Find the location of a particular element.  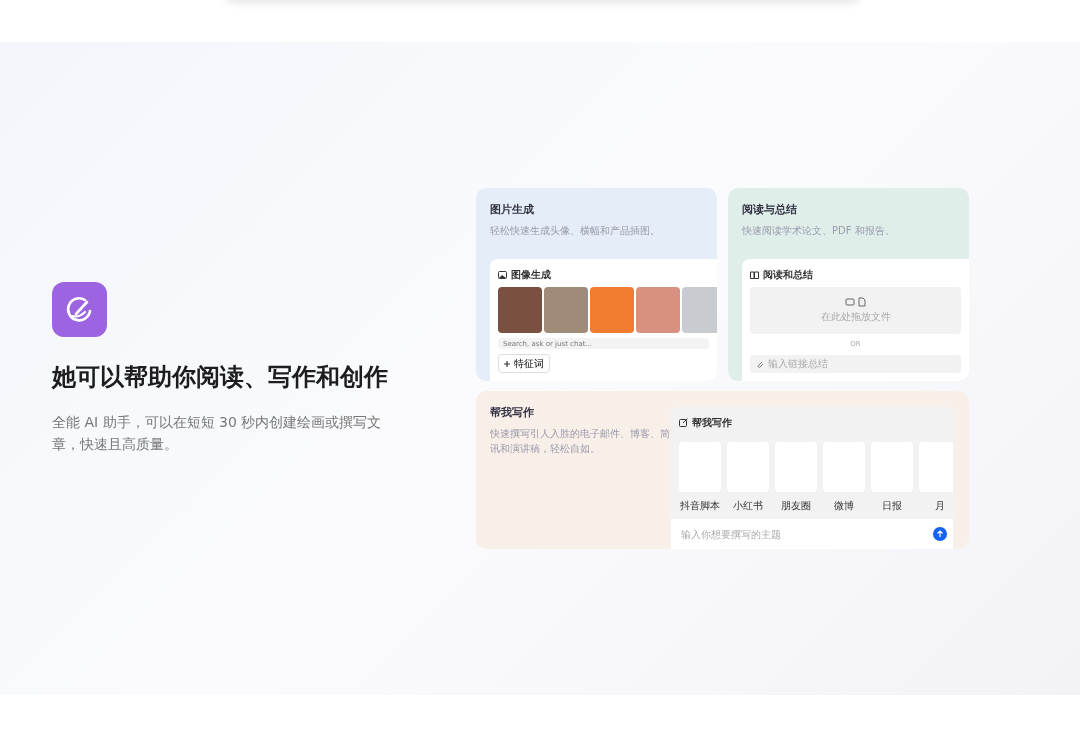

add-button: 特征词 is located at coordinates (524, 363).